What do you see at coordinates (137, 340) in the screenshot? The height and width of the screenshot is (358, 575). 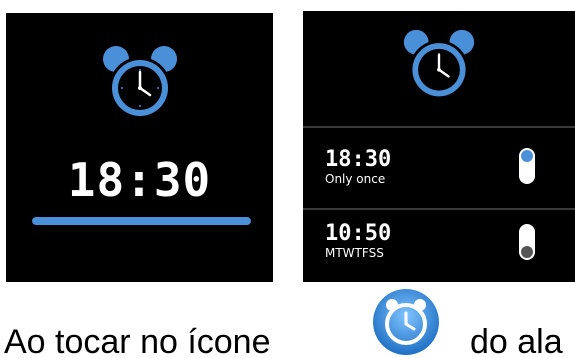 I see `caption-text-before: Ao tocar no ícone` at bounding box center [137, 340].